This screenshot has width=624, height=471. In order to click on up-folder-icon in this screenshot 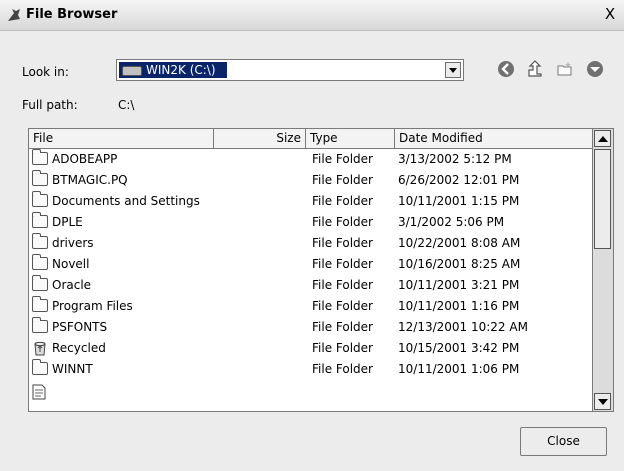, I will do `click(535, 69)`.